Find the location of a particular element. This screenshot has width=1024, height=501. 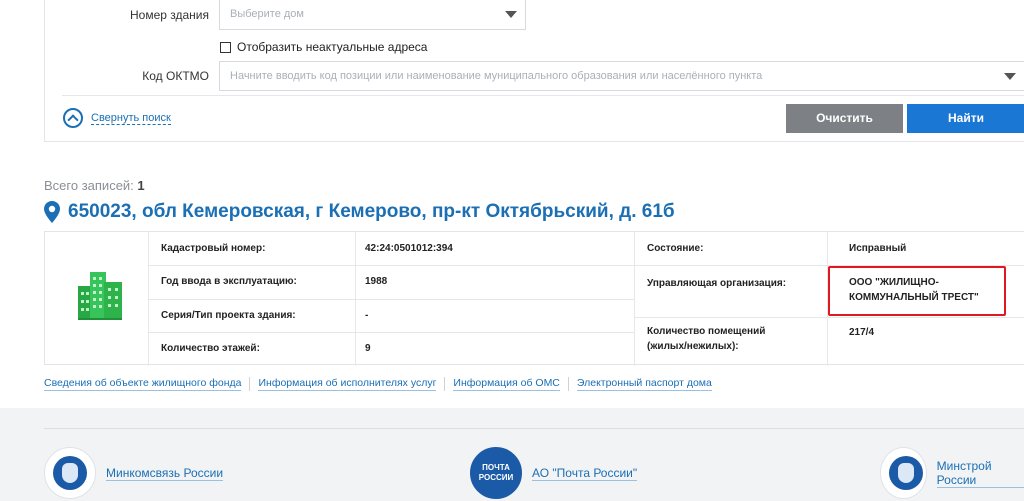

partner-link: Минкомсвязь России is located at coordinates (165, 473).